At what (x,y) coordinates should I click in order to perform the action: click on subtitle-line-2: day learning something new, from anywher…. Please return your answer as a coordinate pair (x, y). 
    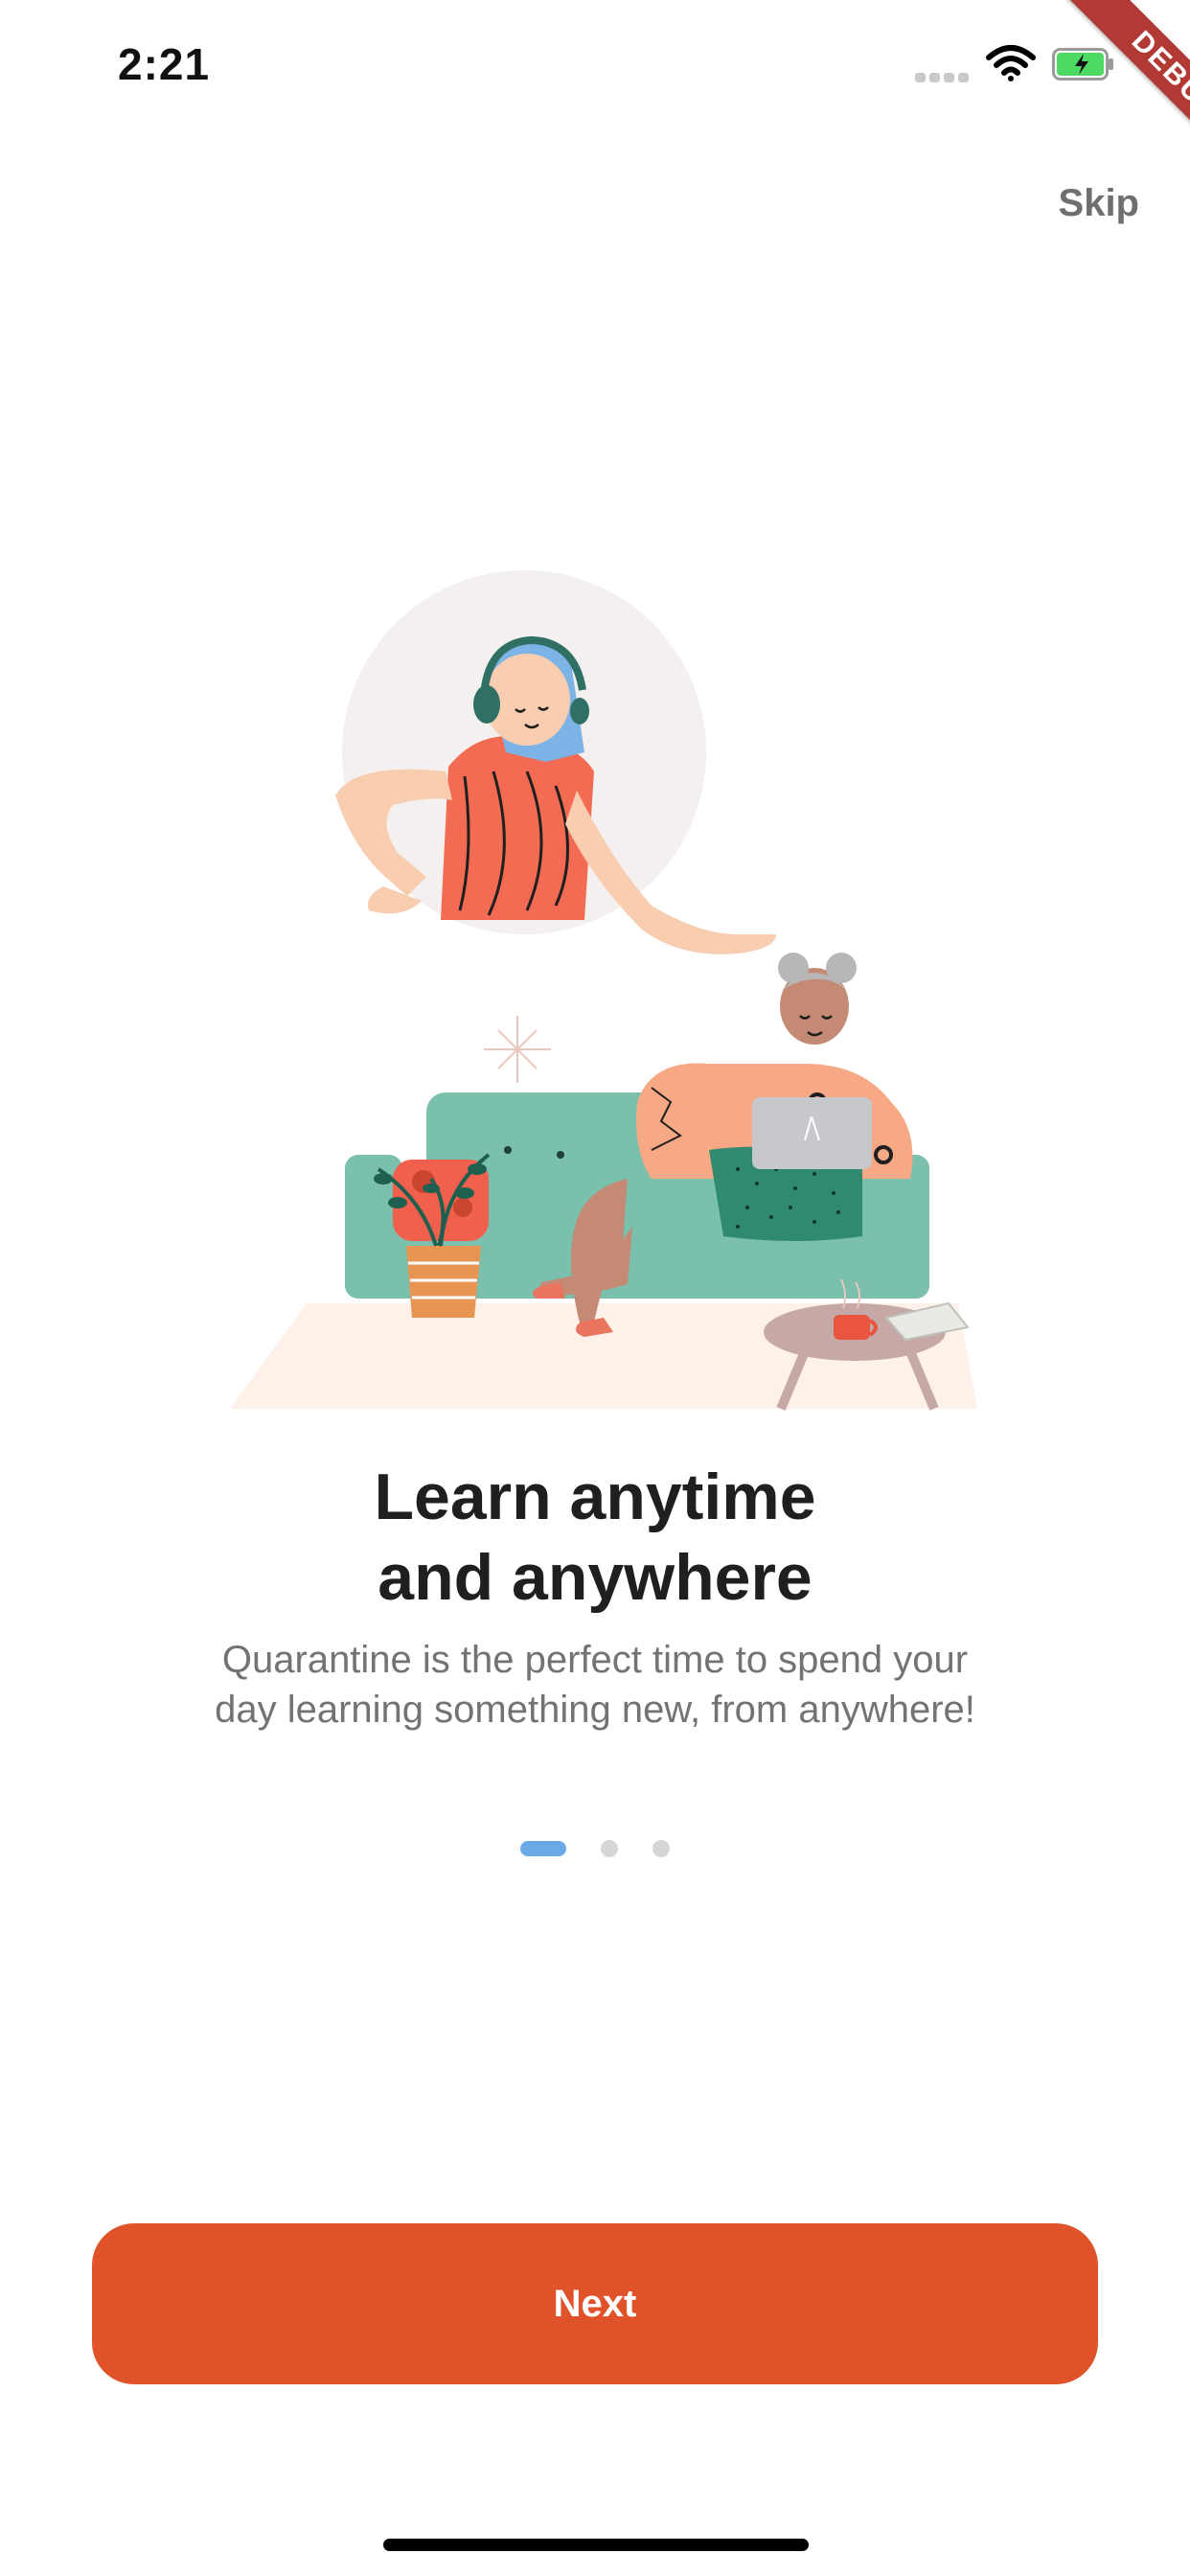
    Looking at the image, I should click on (595, 1710).